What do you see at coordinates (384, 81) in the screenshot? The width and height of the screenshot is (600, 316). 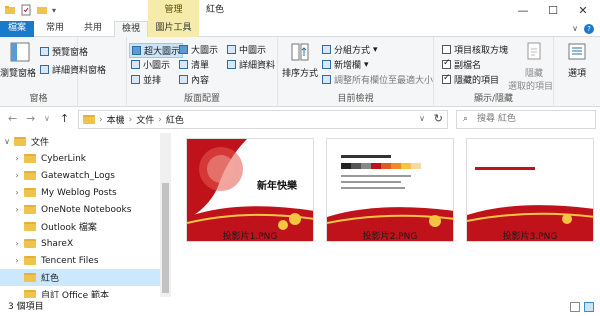 I see `size-columns-label: 調整所有欄位至最適大小` at bounding box center [384, 81].